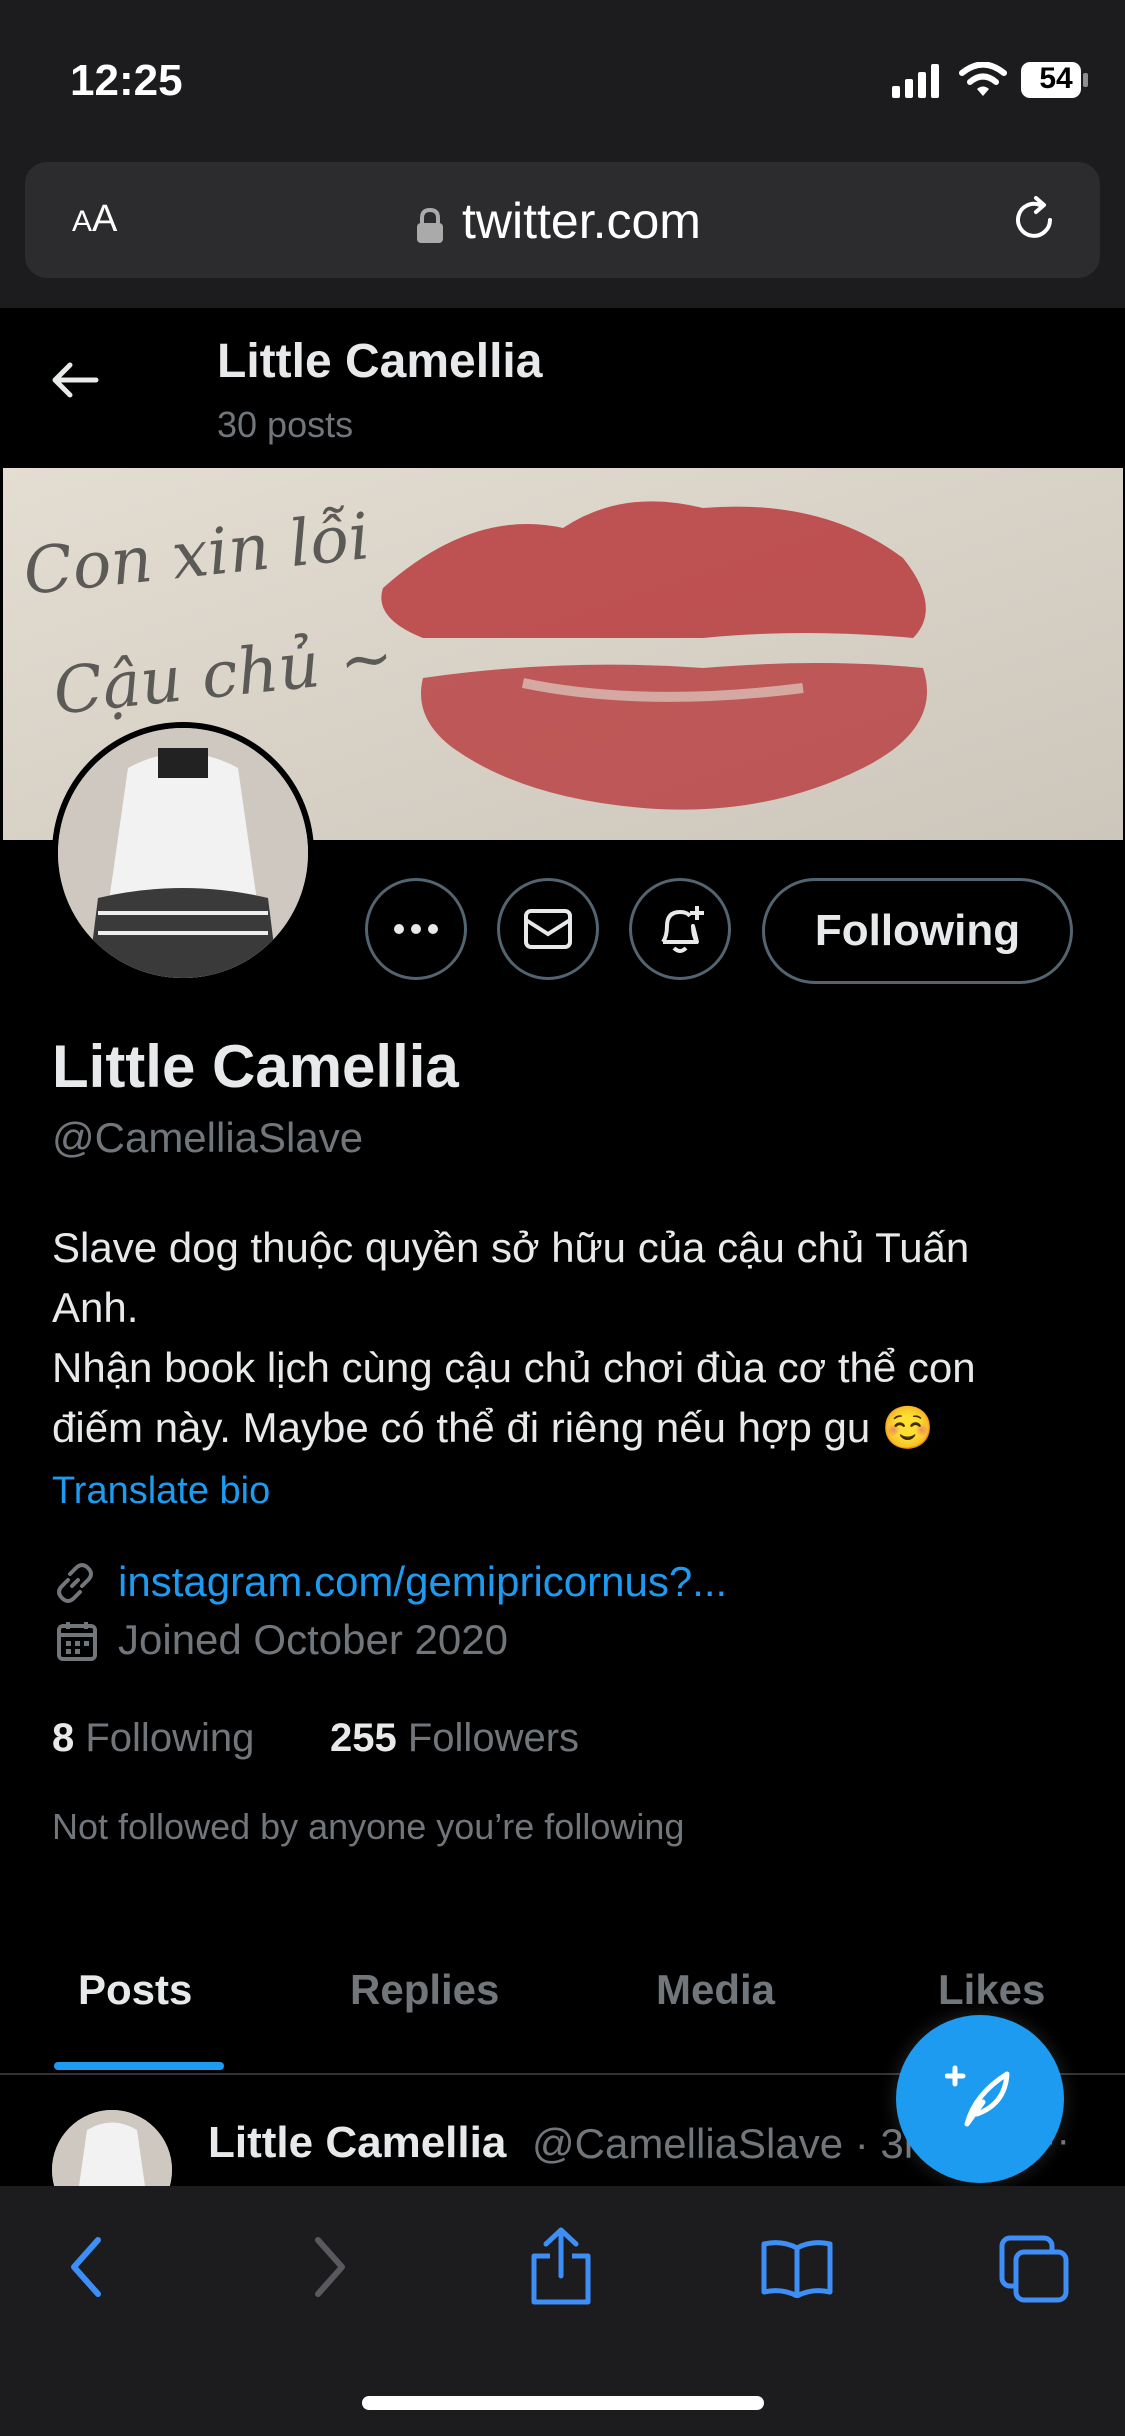 The width and height of the screenshot is (1125, 2436). I want to click on share-icon, so click(561, 2268).